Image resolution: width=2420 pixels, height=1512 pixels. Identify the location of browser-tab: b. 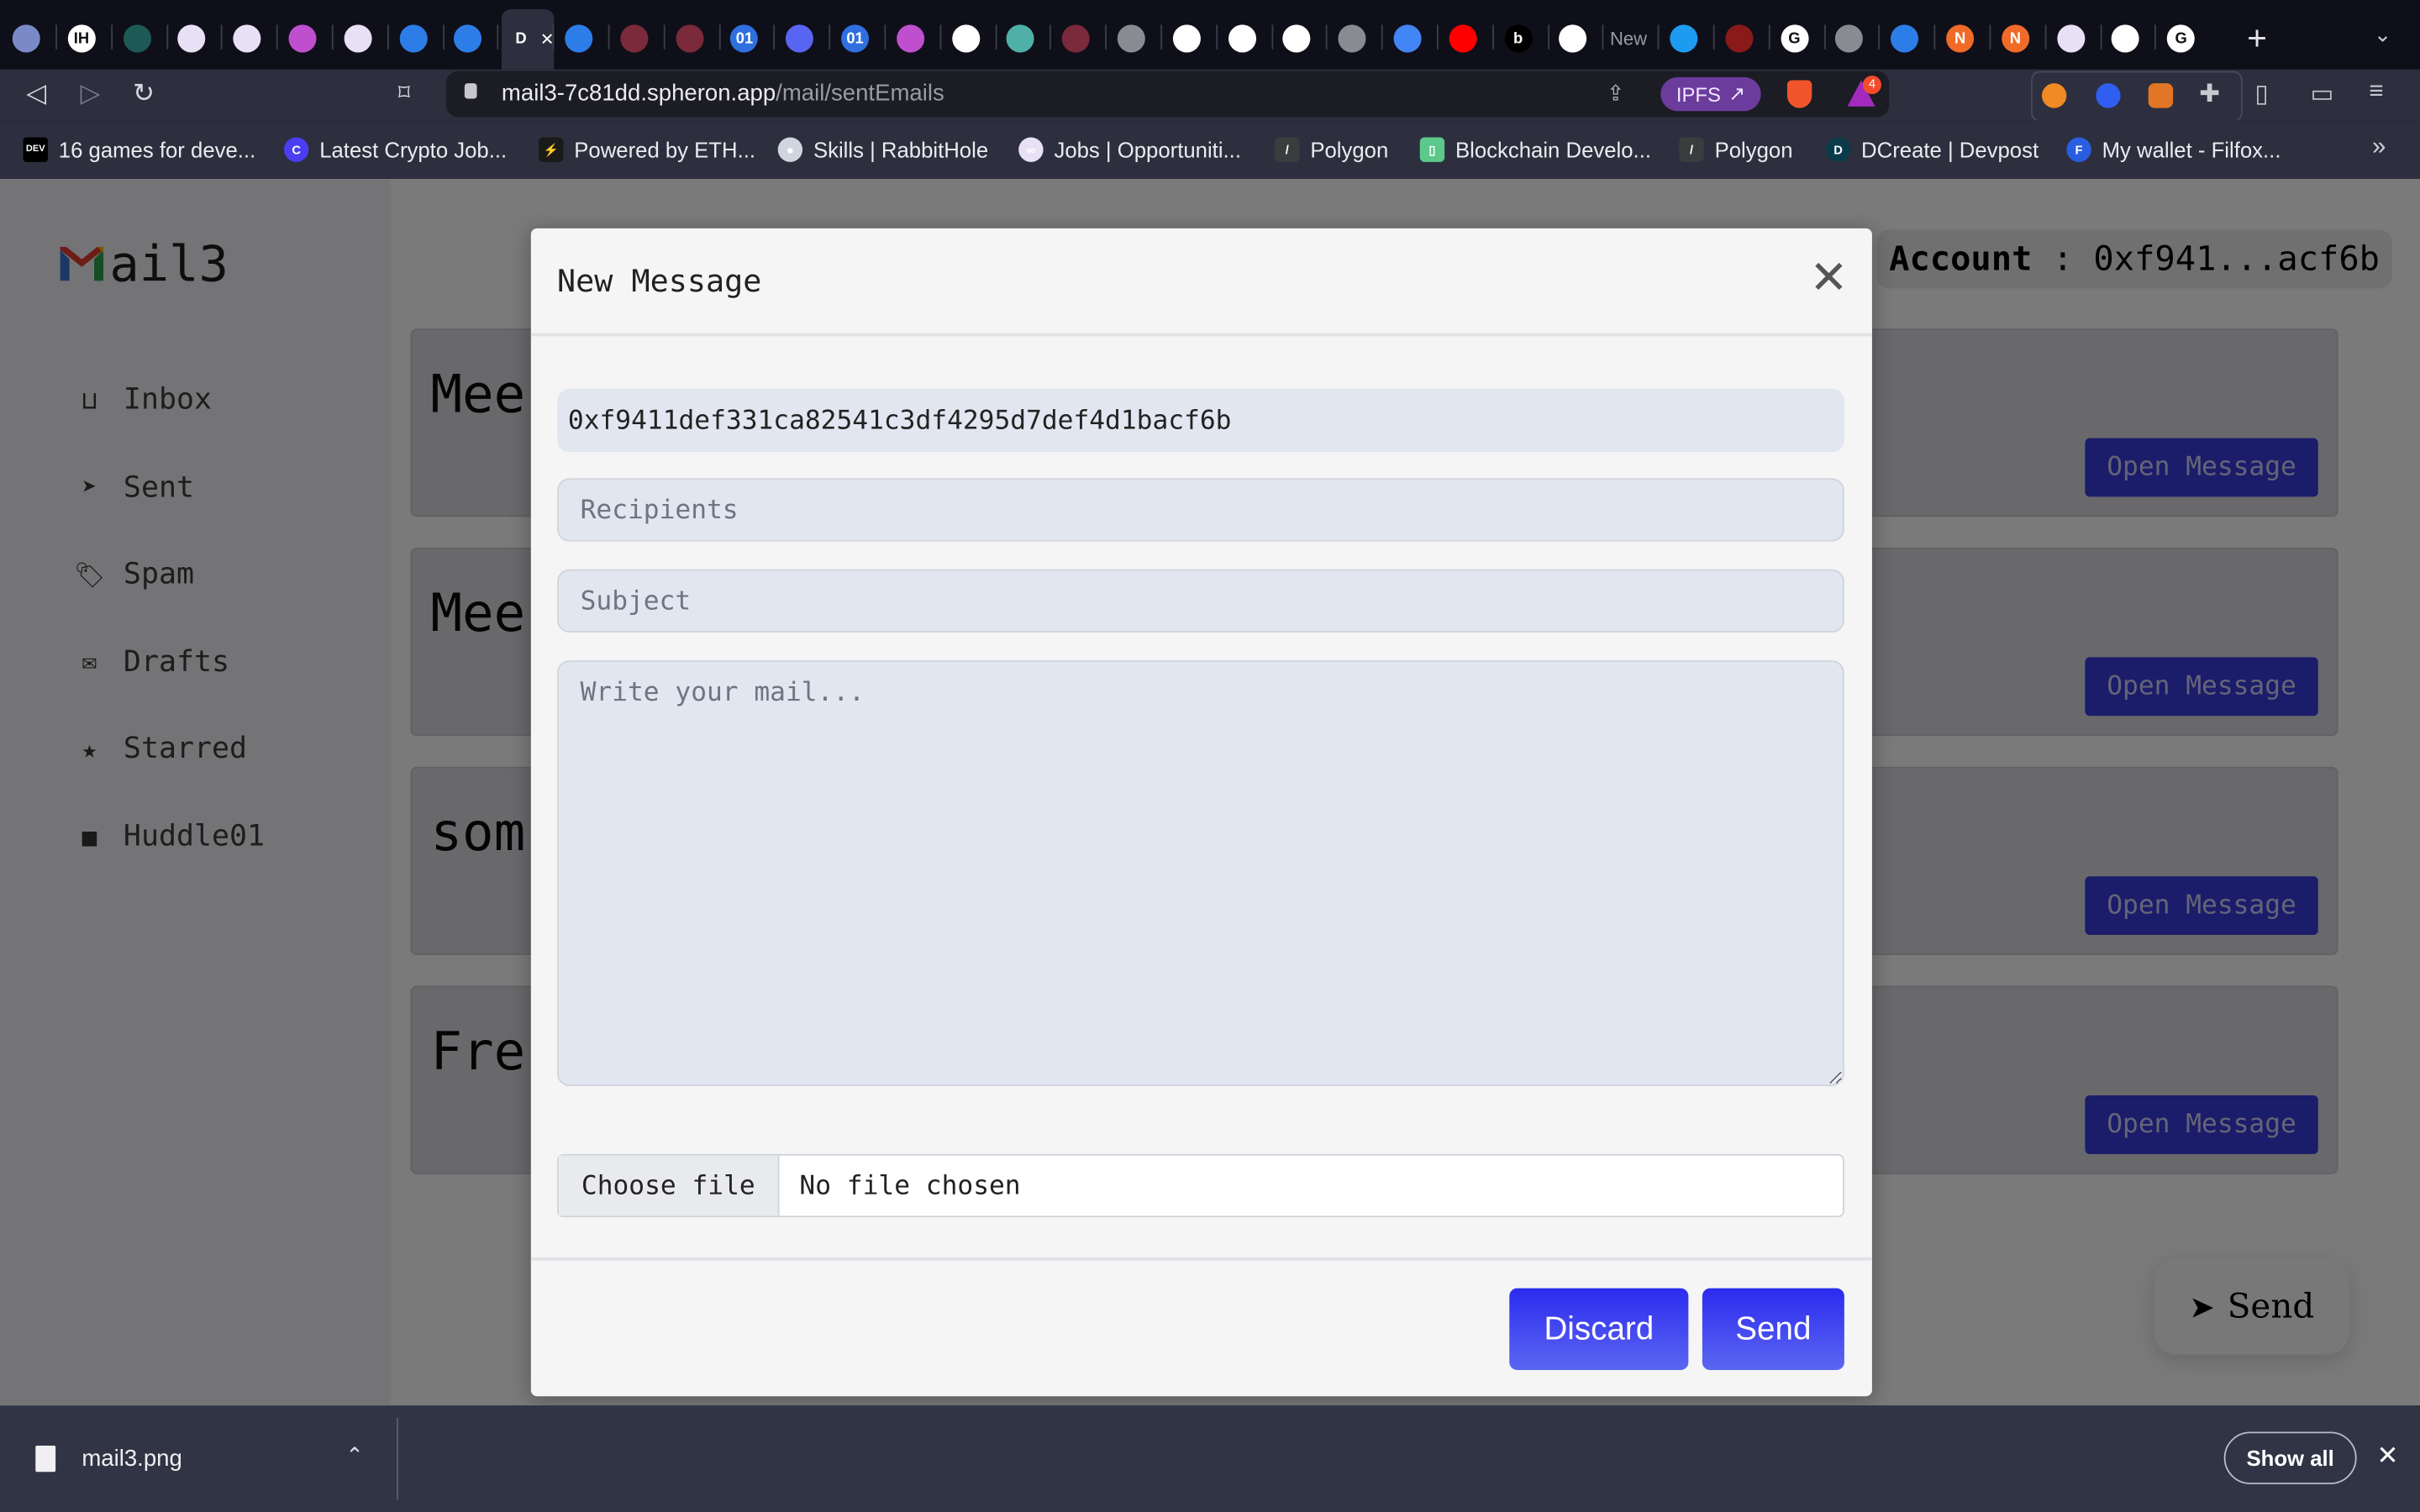
(1518, 38).